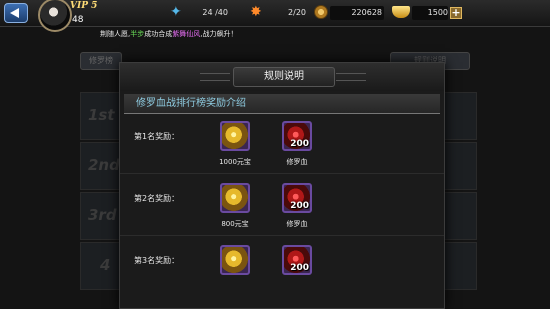 The width and height of the screenshot is (550, 309). What do you see at coordinates (157, 136) in the screenshot?
I see `rank-1-label: 第1名奖励：` at bounding box center [157, 136].